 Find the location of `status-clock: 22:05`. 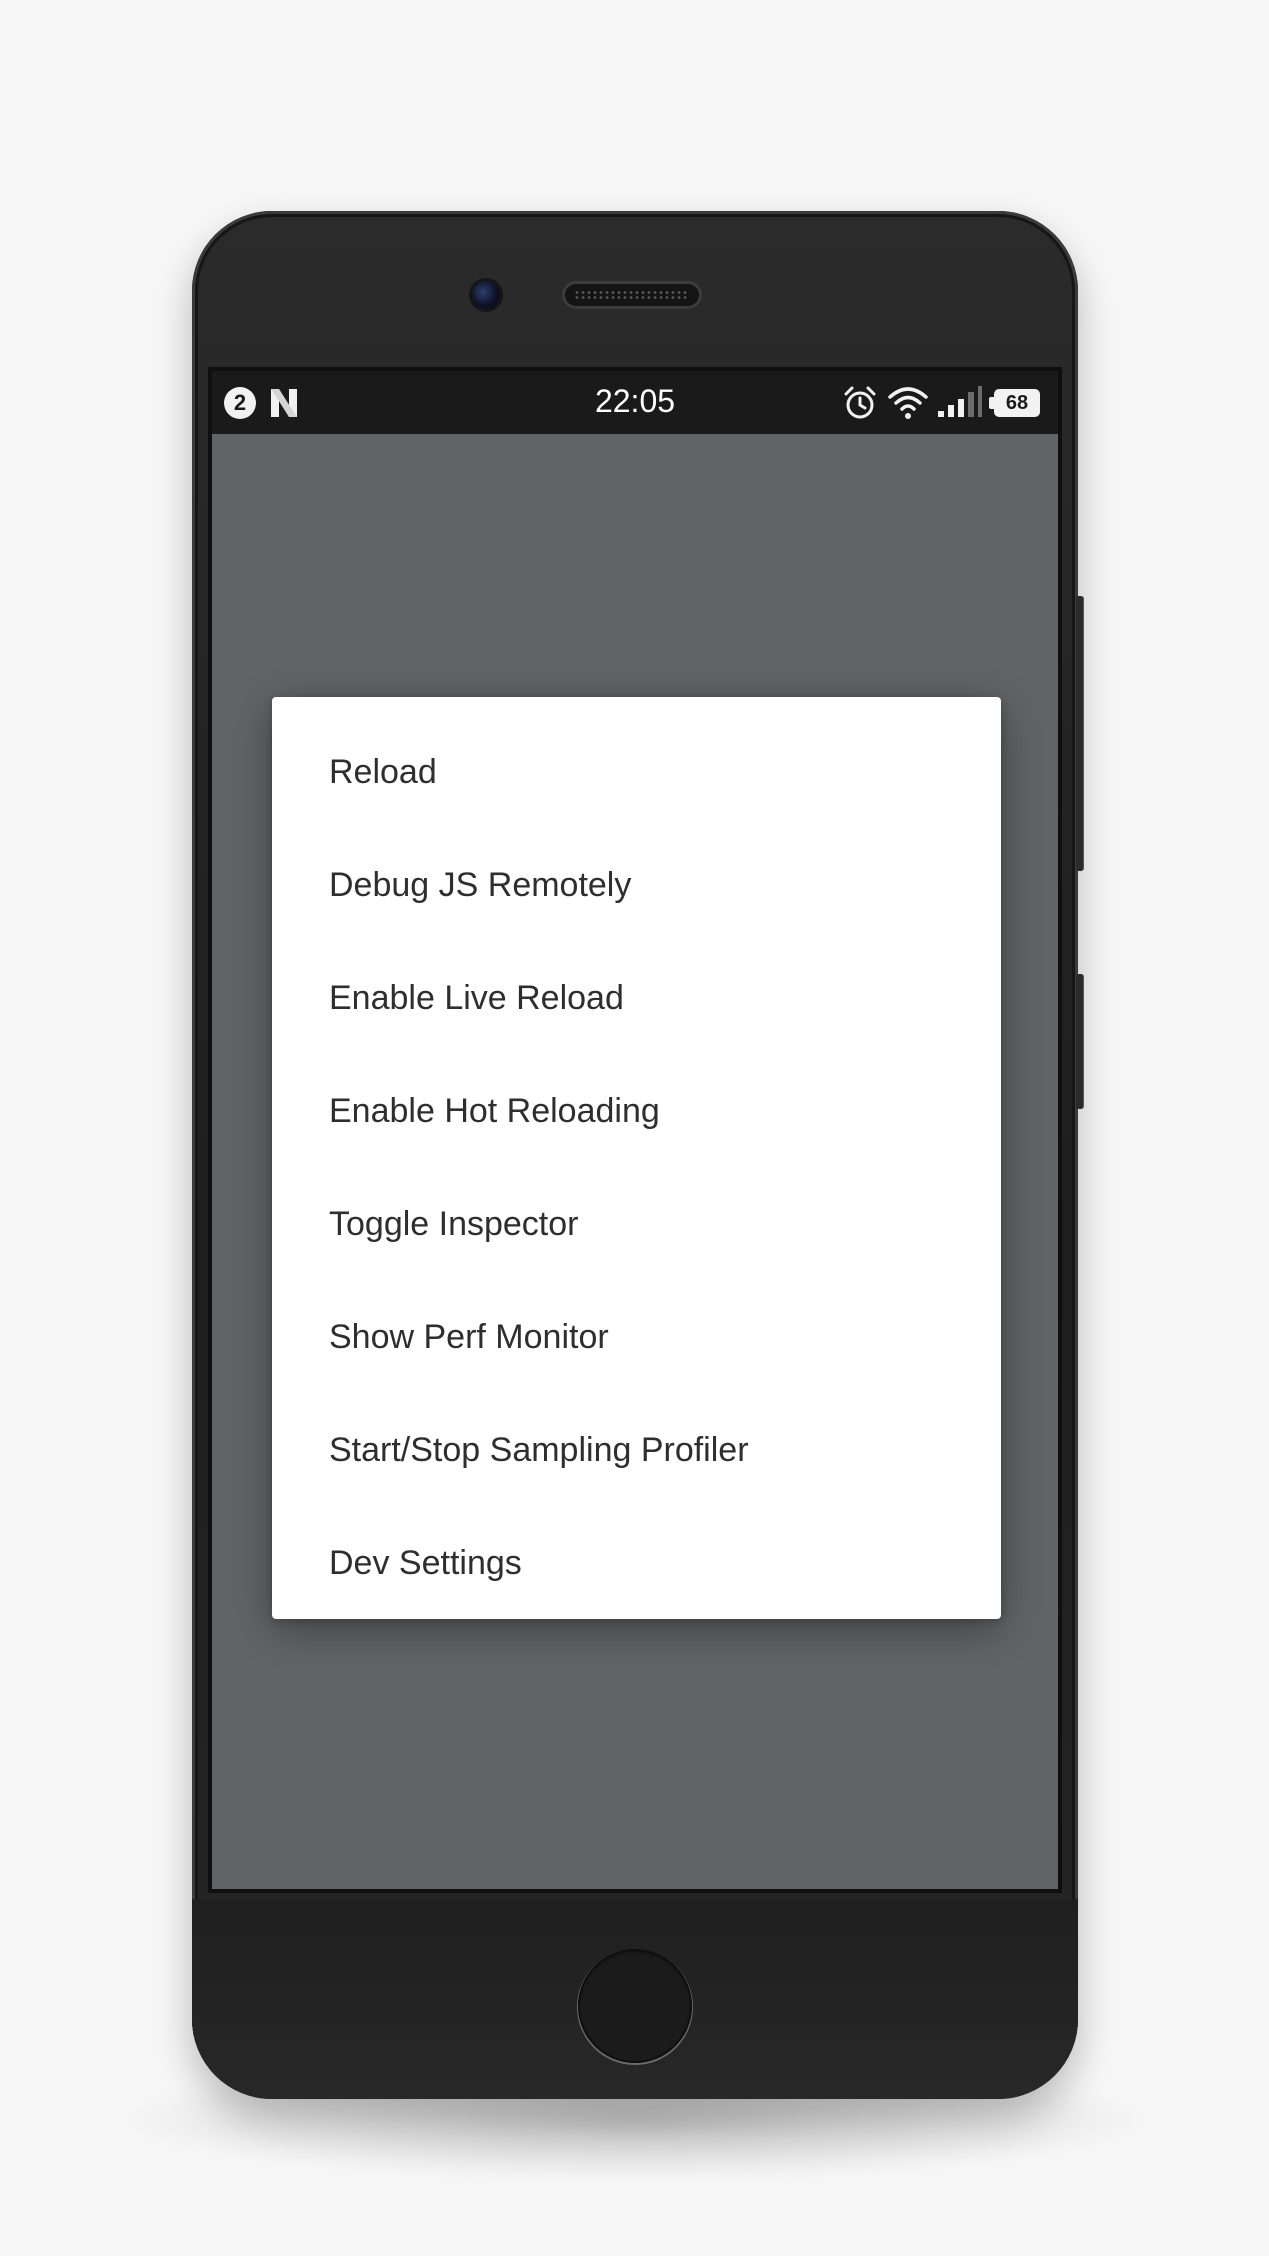

status-clock: 22:05 is located at coordinates (635, 401).